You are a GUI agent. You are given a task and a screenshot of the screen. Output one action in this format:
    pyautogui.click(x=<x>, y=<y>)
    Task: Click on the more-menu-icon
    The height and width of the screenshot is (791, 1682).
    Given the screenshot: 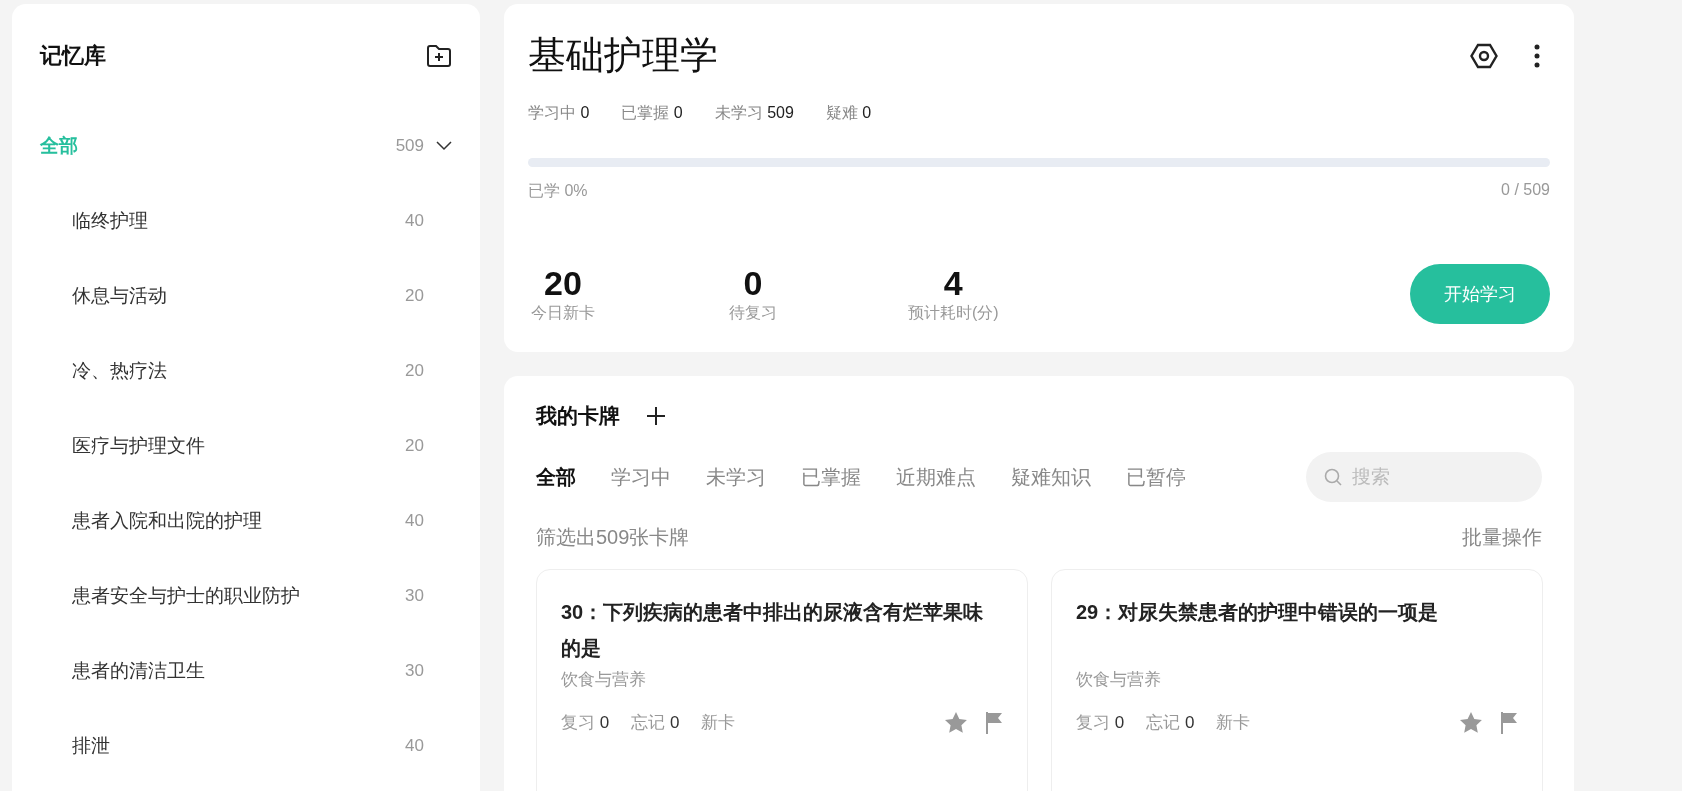 What is the action you would take?
    pyautogui.click(x=1537, y=55)
    